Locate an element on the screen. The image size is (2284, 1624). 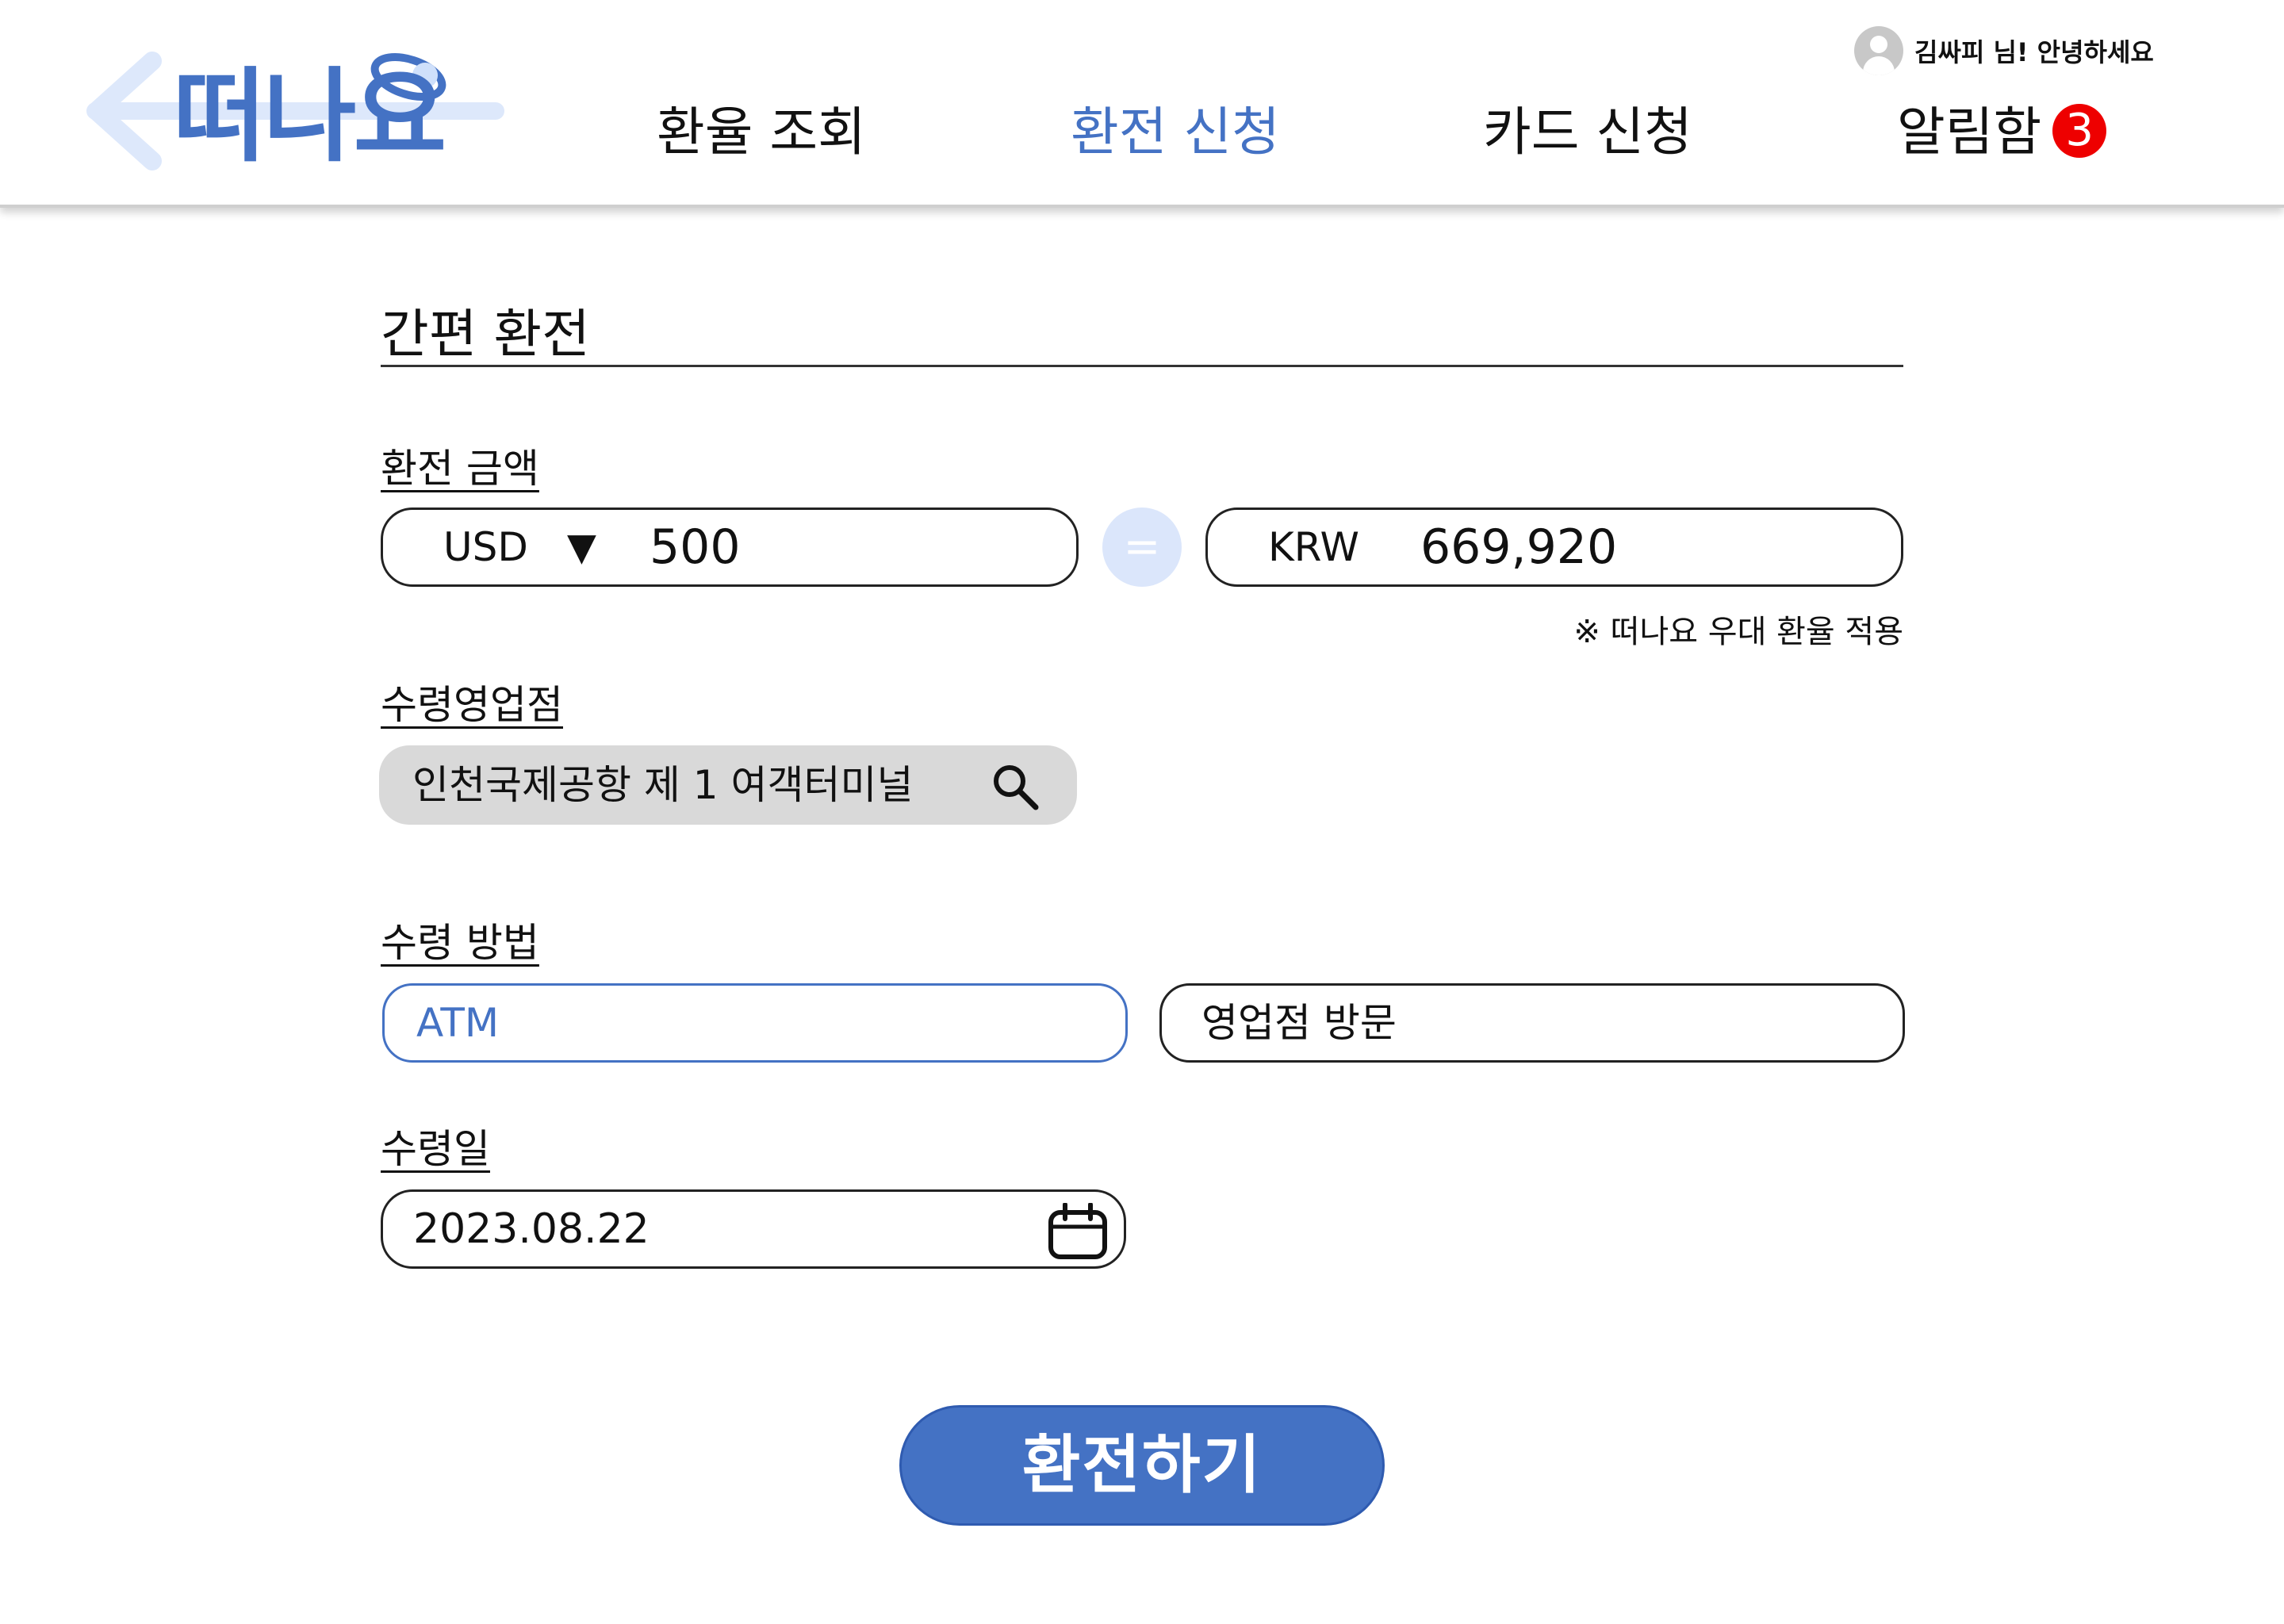
nav-card-request: 카드 신청 is located at coordinates (1587, 132).